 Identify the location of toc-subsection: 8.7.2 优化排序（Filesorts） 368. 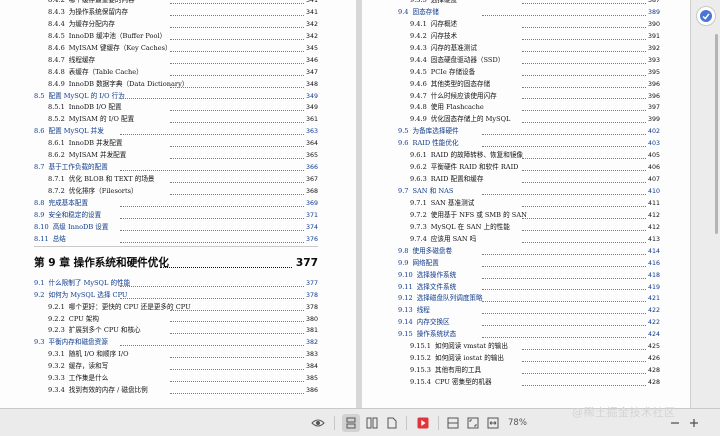
(178, 192).